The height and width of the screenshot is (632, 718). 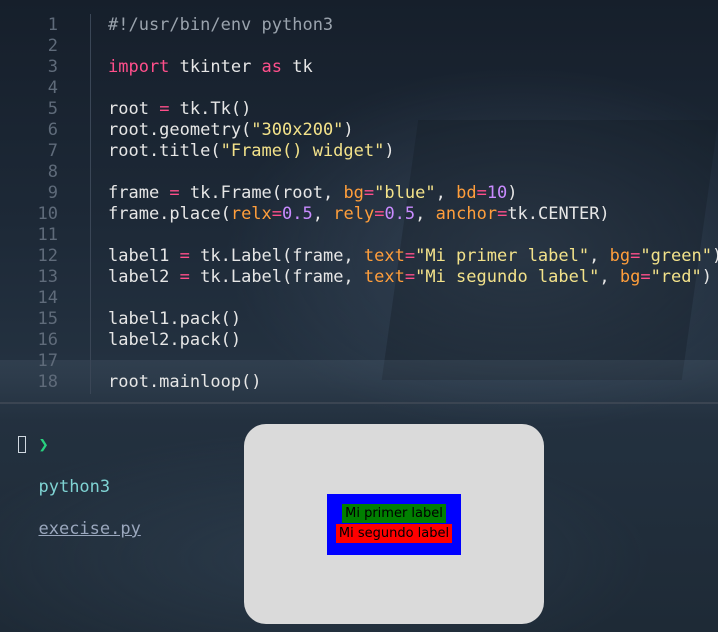 I want to click on code-text: label1.pack(), so click(x=174, y=319).